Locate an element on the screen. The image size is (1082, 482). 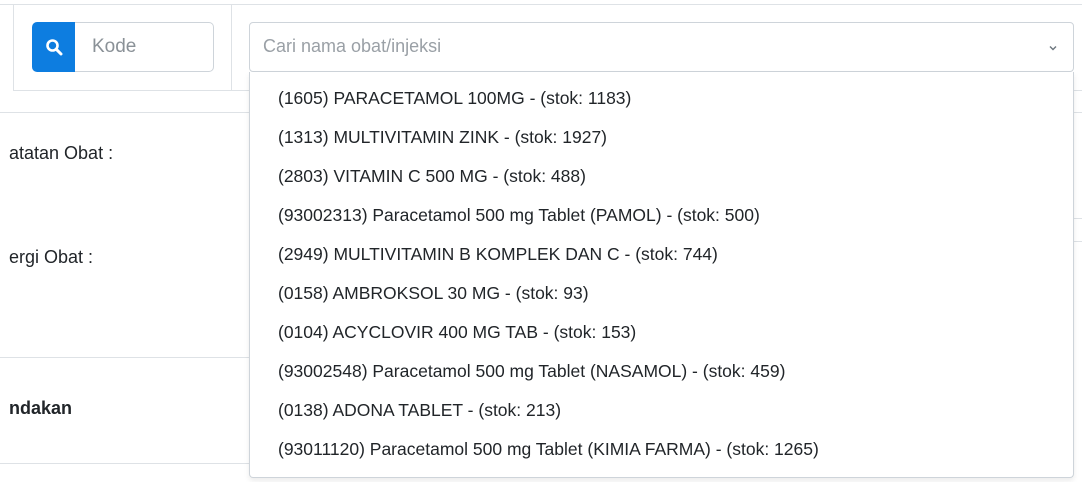
medicine-select-placeholder: Cari nama obat/injeksi is located at coordinates (352, 46).